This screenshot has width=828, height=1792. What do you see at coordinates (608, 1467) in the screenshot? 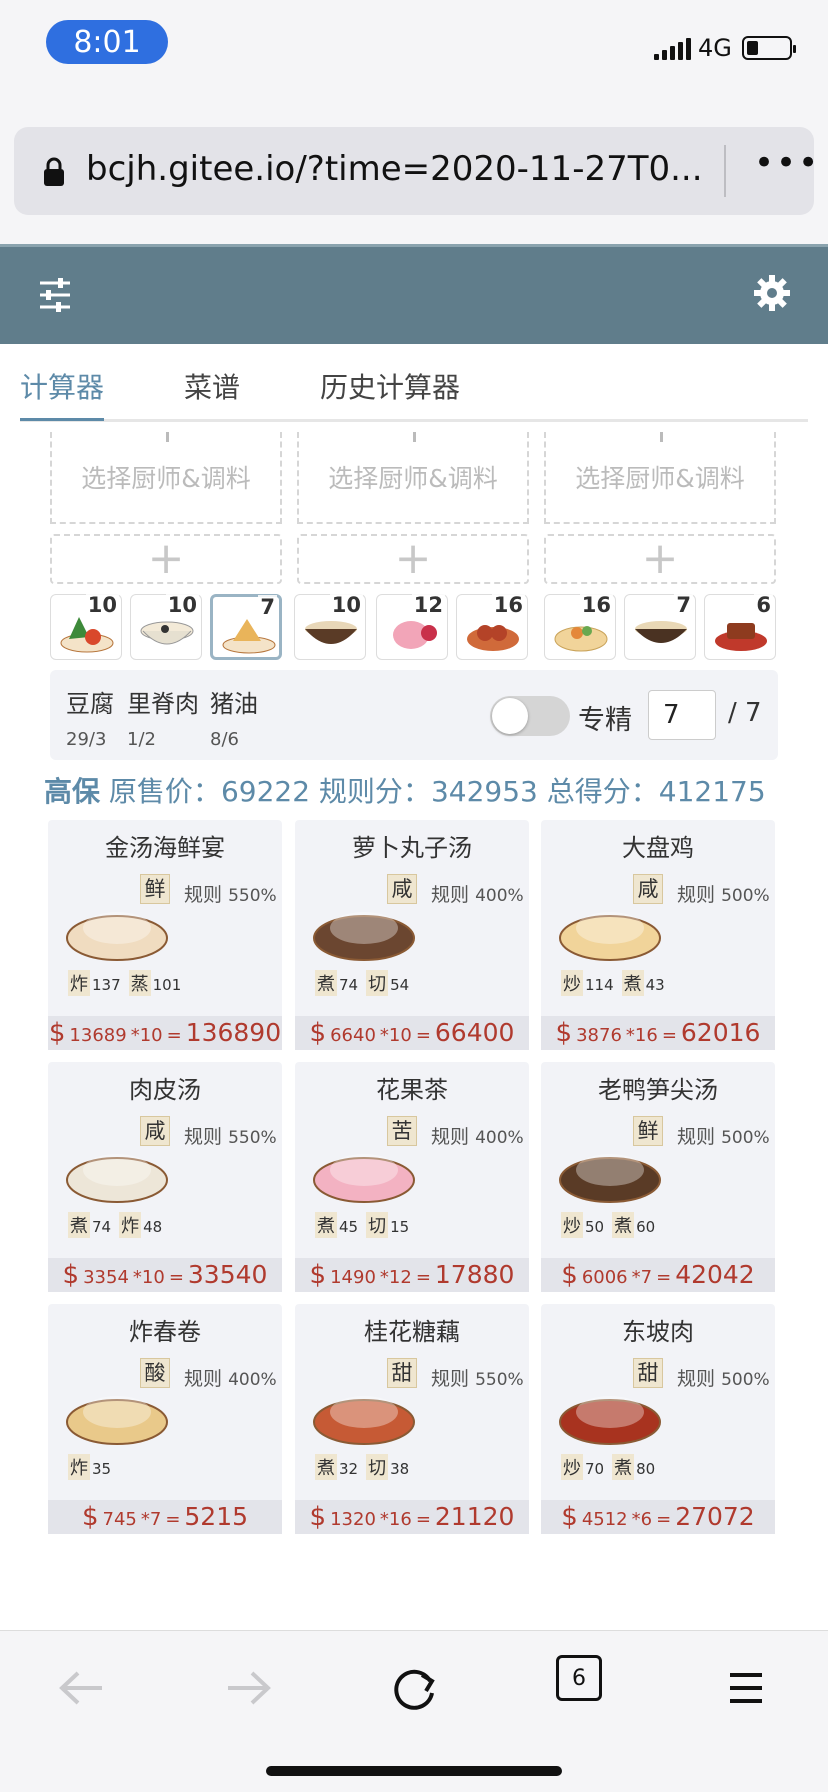
I see `skill-list: 炒 70 煮 80` at bounding box center [608, 1467].